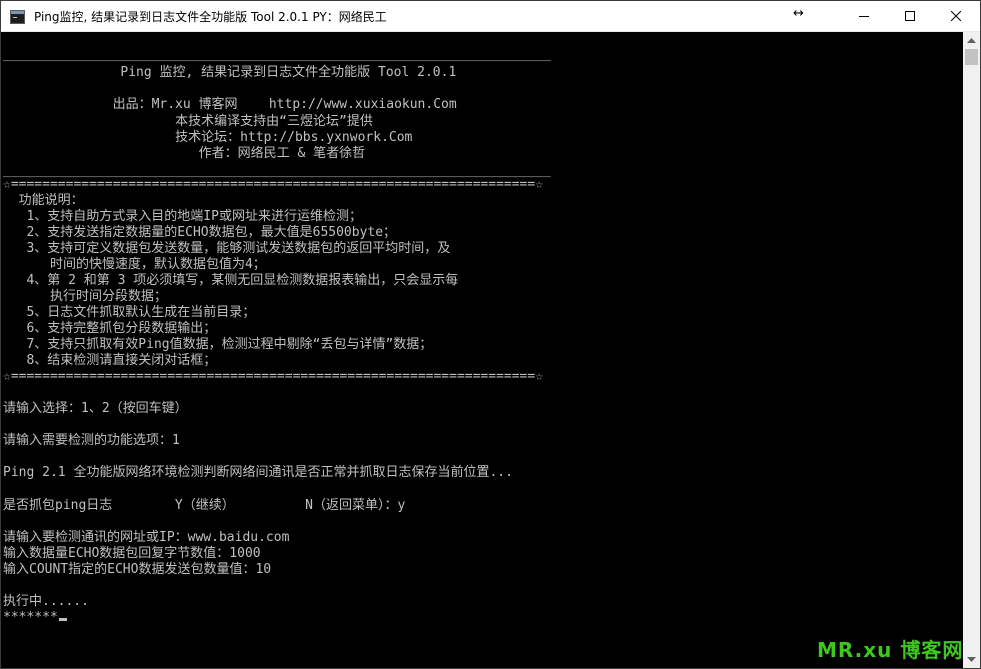 Image resolution: width=981 pixels, height=669 pixels. What do you see at coordinates (208, 137) in the screenshot?
I see `console-line: 技术论坛：http://bbs.yxnwork.Com` at bounding box center [208, 137].